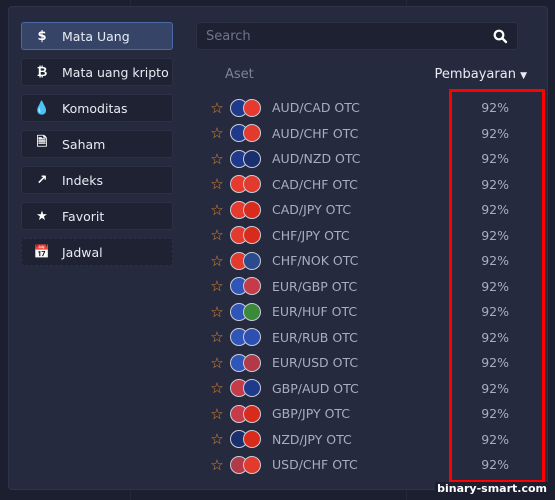 The height and width of the screenshot is (500, 555). Describe the element at coordinates (42, 36) in the screenshot. I see `dollar-icon: $` at that location.